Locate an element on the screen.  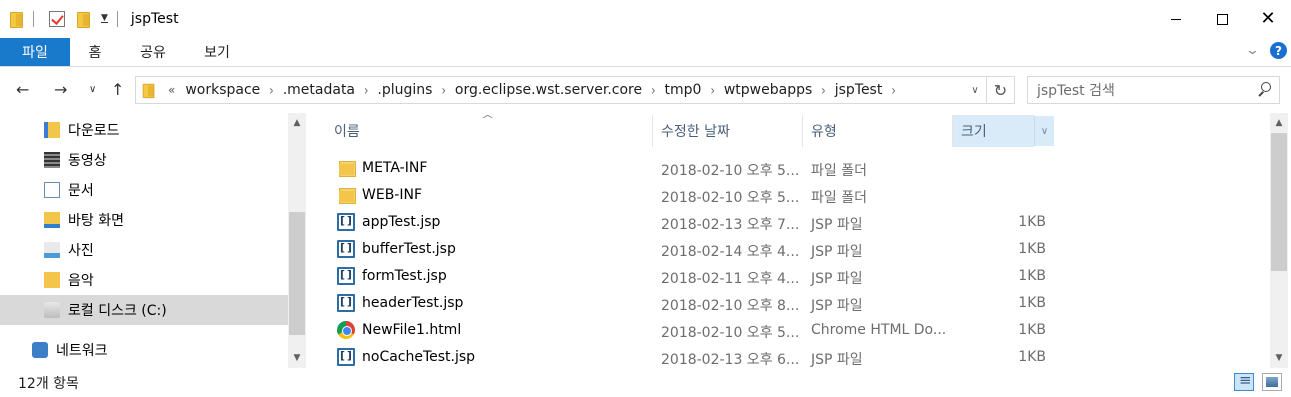
help-icon: ? is located at coordinates (1278, 50).